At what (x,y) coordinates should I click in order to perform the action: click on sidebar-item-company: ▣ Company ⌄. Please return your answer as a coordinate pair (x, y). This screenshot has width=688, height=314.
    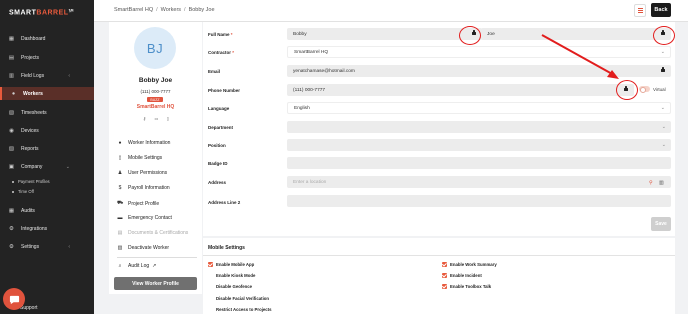
    Looking at the image, I should click on (47, 166).